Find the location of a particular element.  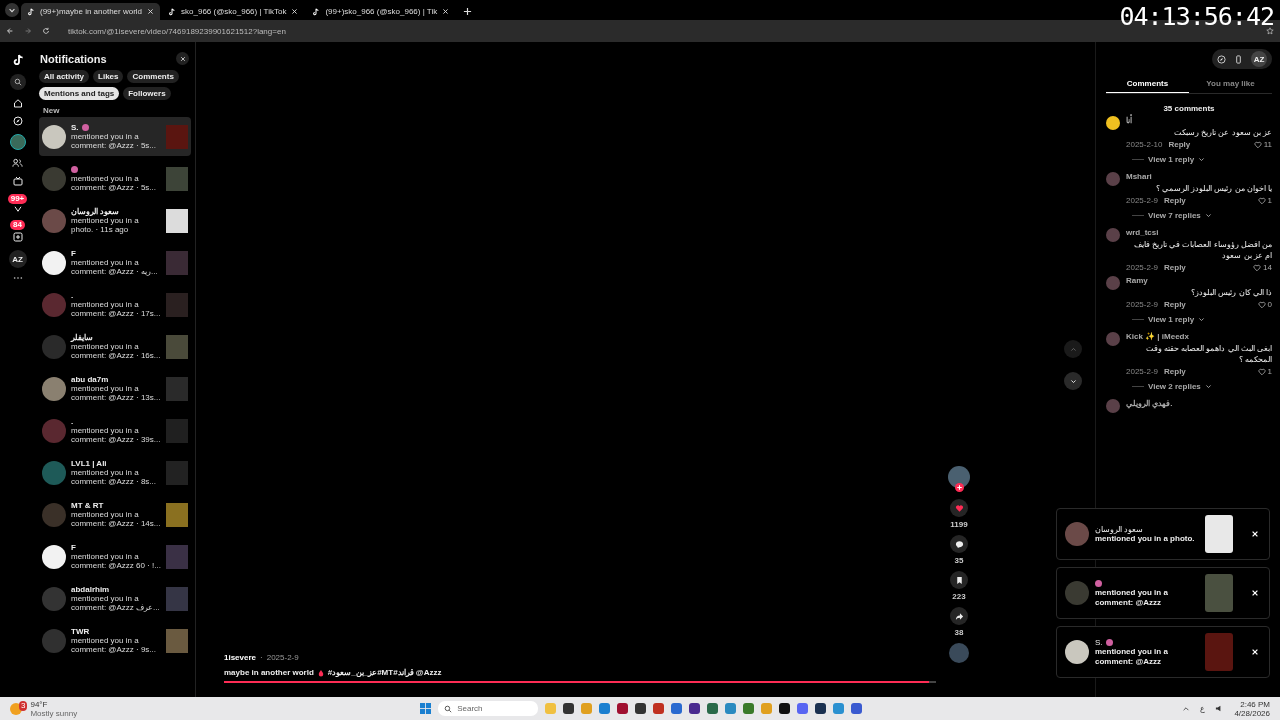

v-icon is located at coordinates (17, 209).